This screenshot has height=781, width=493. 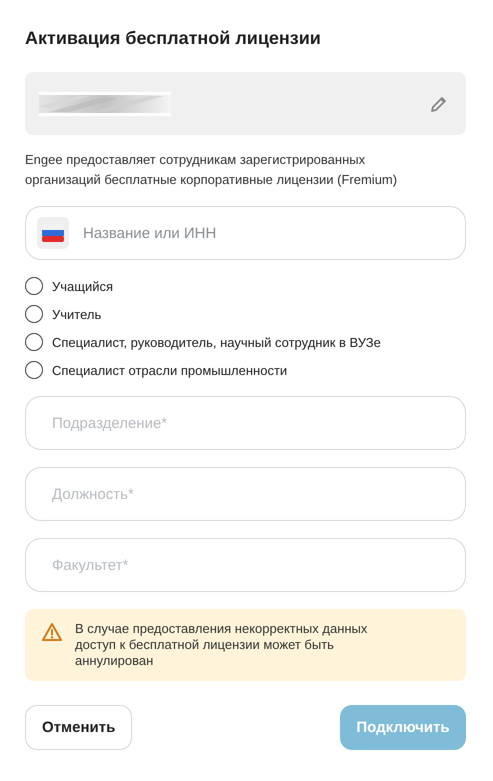 I want to click on radio-label: Учитель, so click(x=77, y=314).